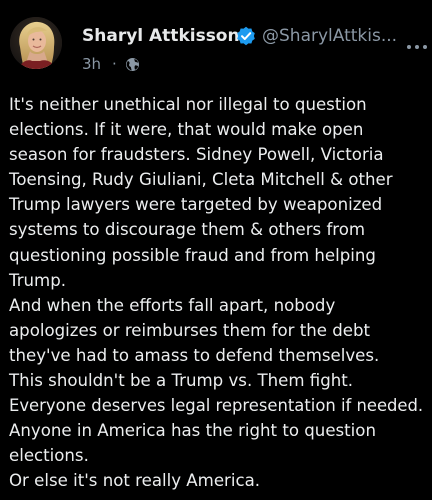  I want to click on post-text-line: systems to discourage them & others from, so click(187, 230).